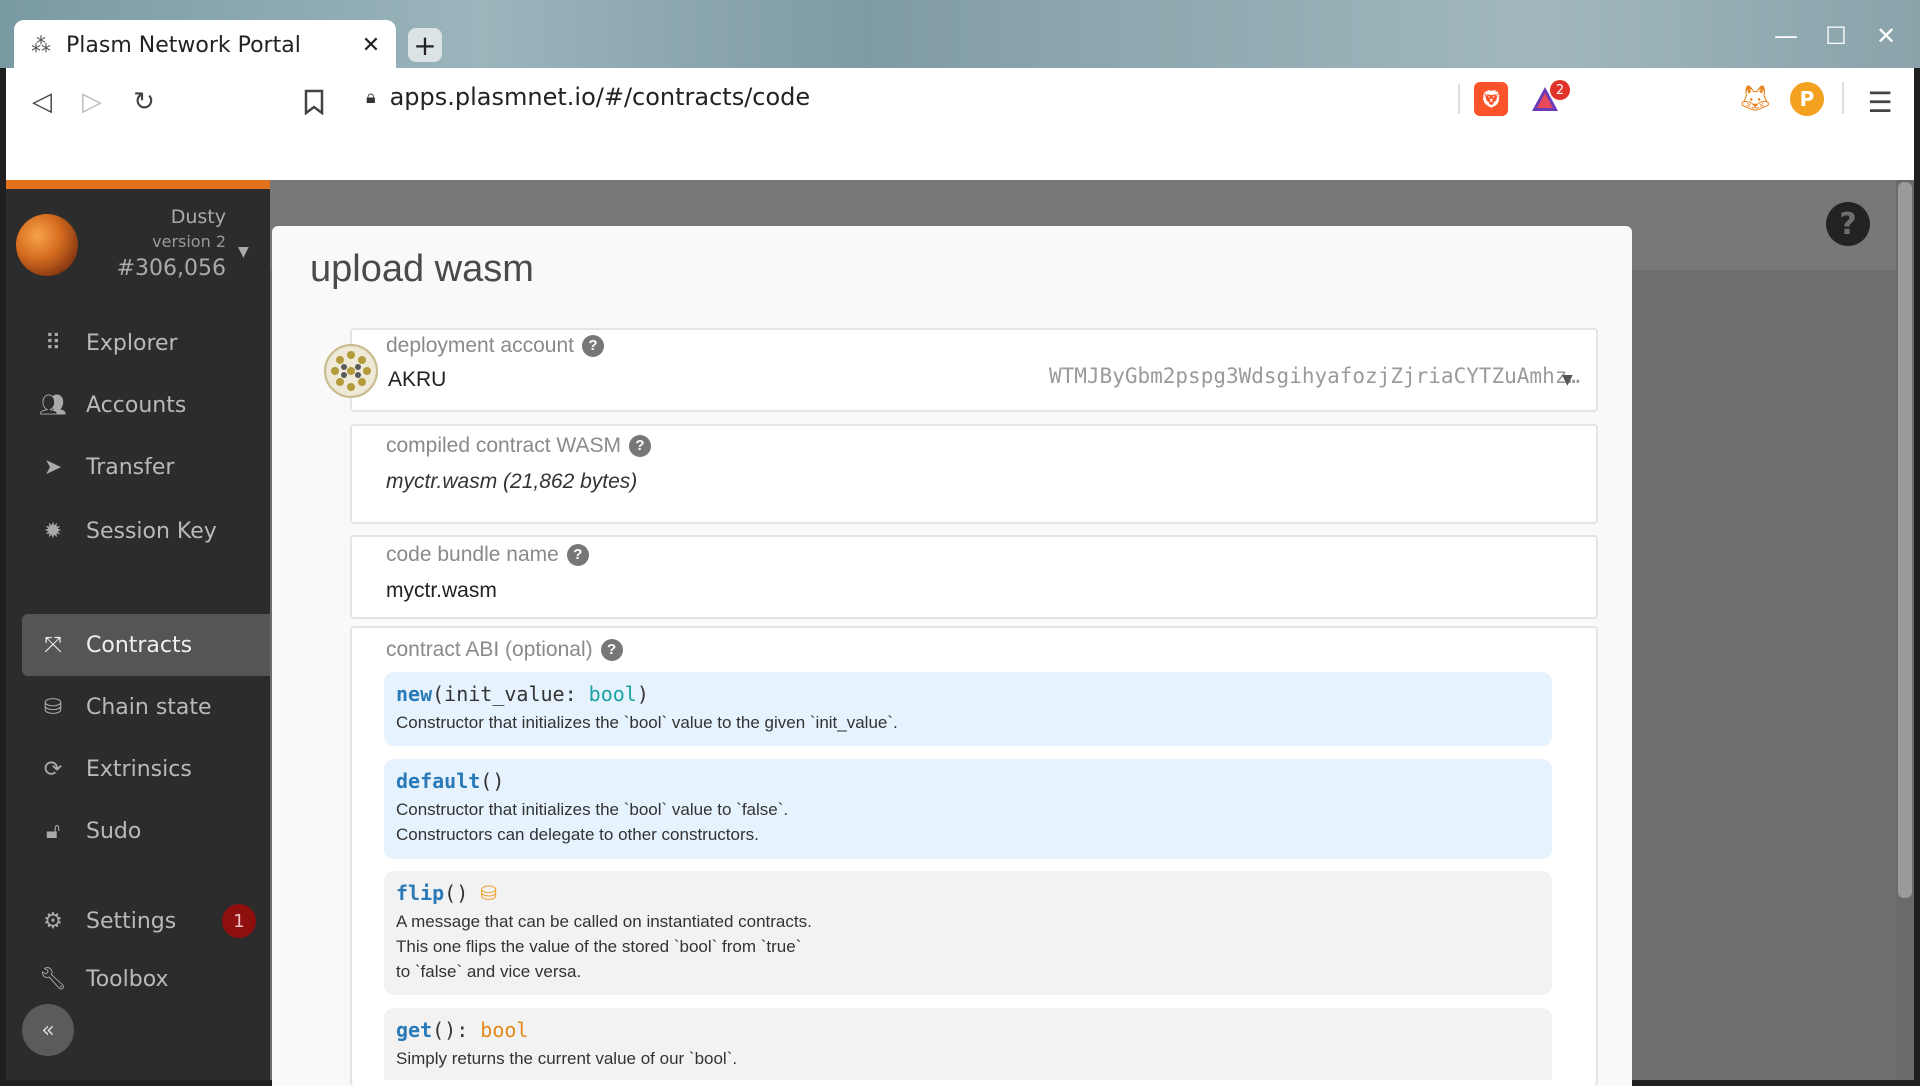 Image resolution: width=1920 pixels, height=1086 pixels. I want to click on sync-icon: ⟳, so click(53, 769).